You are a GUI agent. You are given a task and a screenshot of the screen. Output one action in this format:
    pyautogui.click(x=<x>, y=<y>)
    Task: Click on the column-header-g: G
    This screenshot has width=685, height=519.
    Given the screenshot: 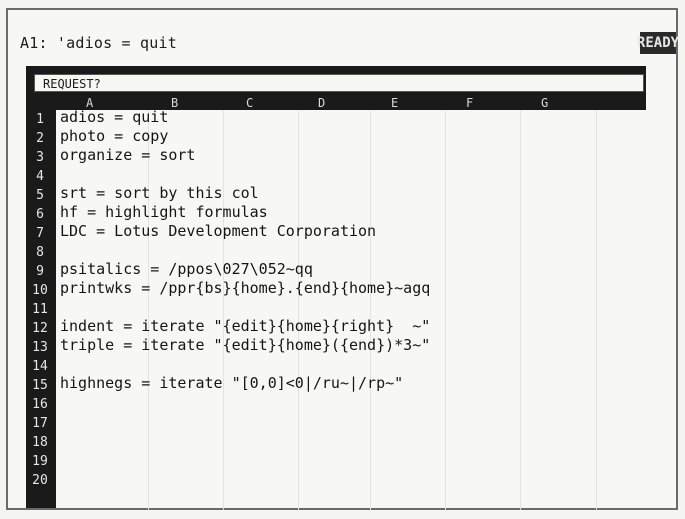 What is the action you would take?
    pyautogui.click(x=544, y=103)
    